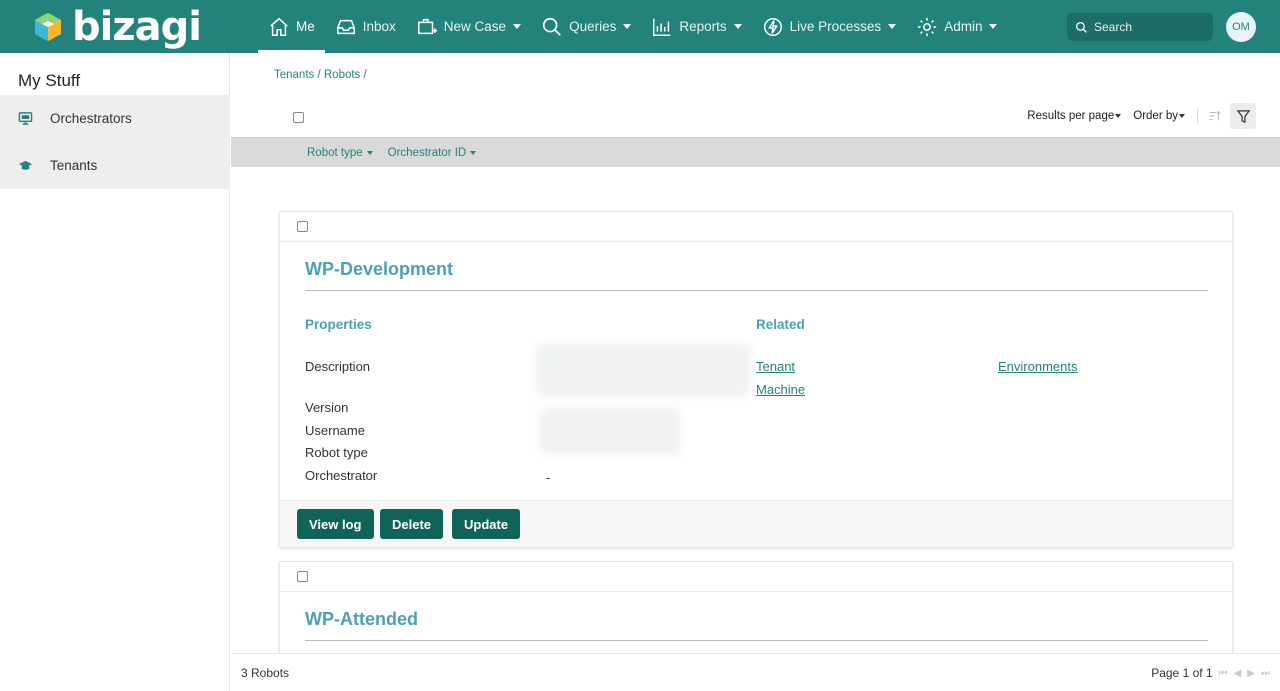 This screenshot has height=691, width=1280. I want to click on pagination: Page 1 of 1 ⏮ ◀ ▶ ⏭, so click(1210, 673).